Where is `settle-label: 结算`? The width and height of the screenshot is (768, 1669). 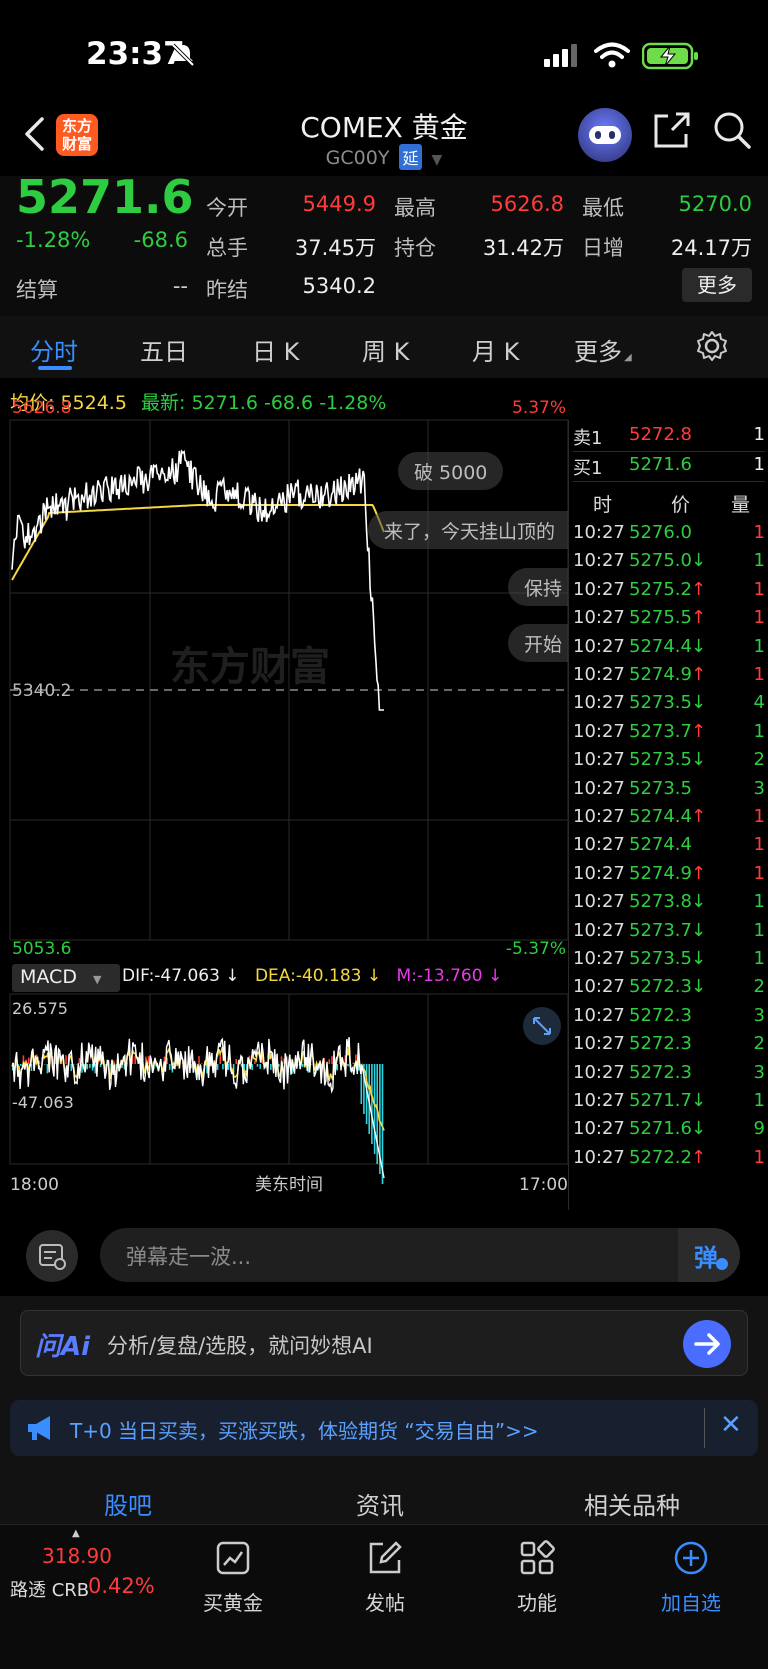
settle-label: 结算 is located at coordinates (37, 290).